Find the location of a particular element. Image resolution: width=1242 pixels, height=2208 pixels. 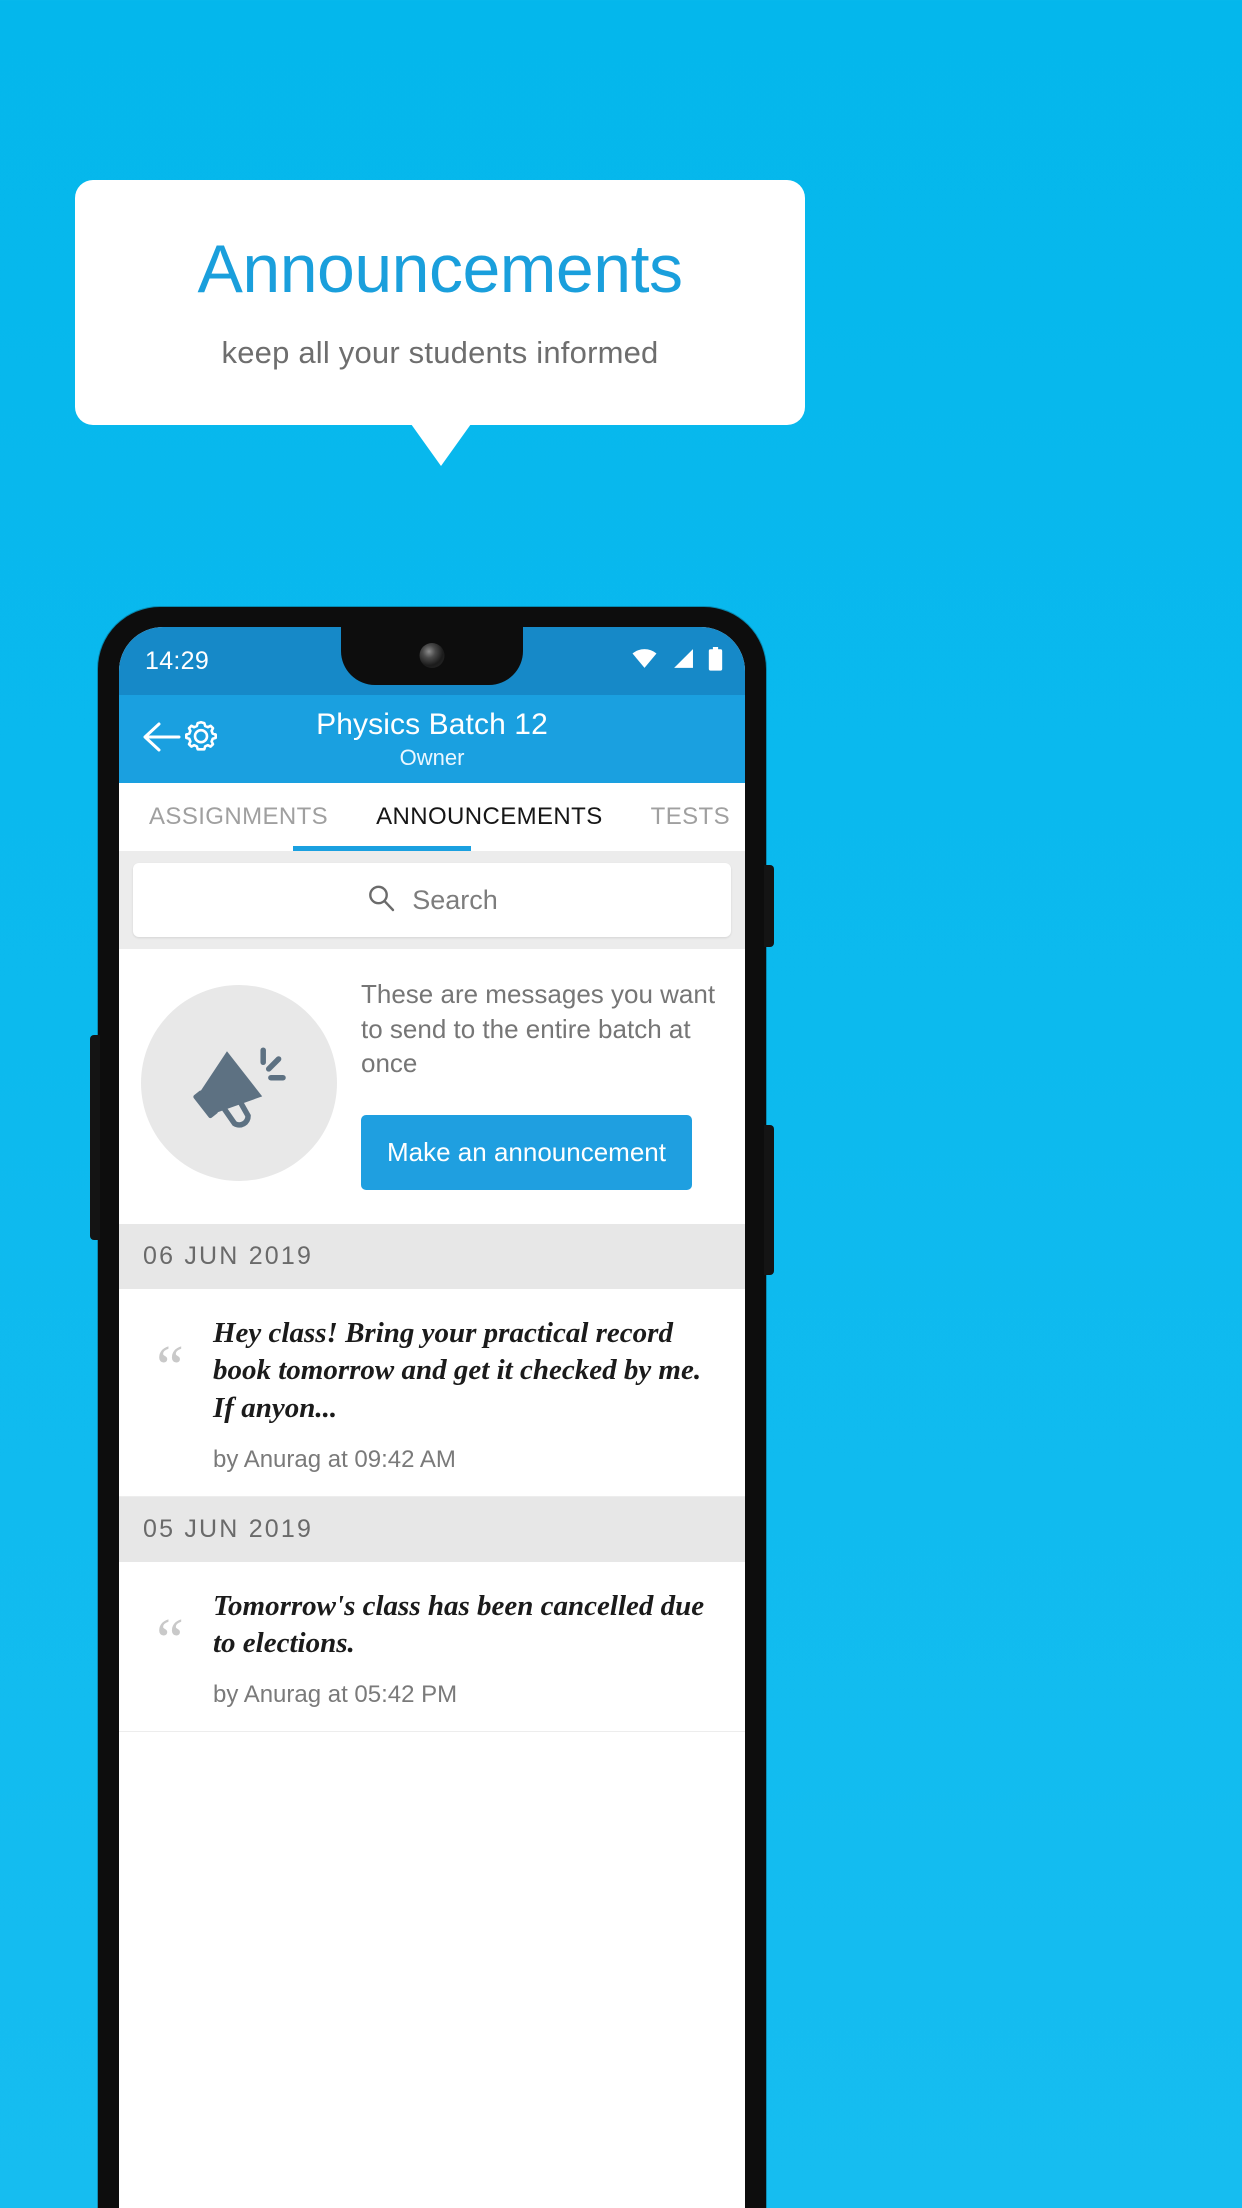

date-header: 06 JUN 2019 is located at coordinates (432, 1256).